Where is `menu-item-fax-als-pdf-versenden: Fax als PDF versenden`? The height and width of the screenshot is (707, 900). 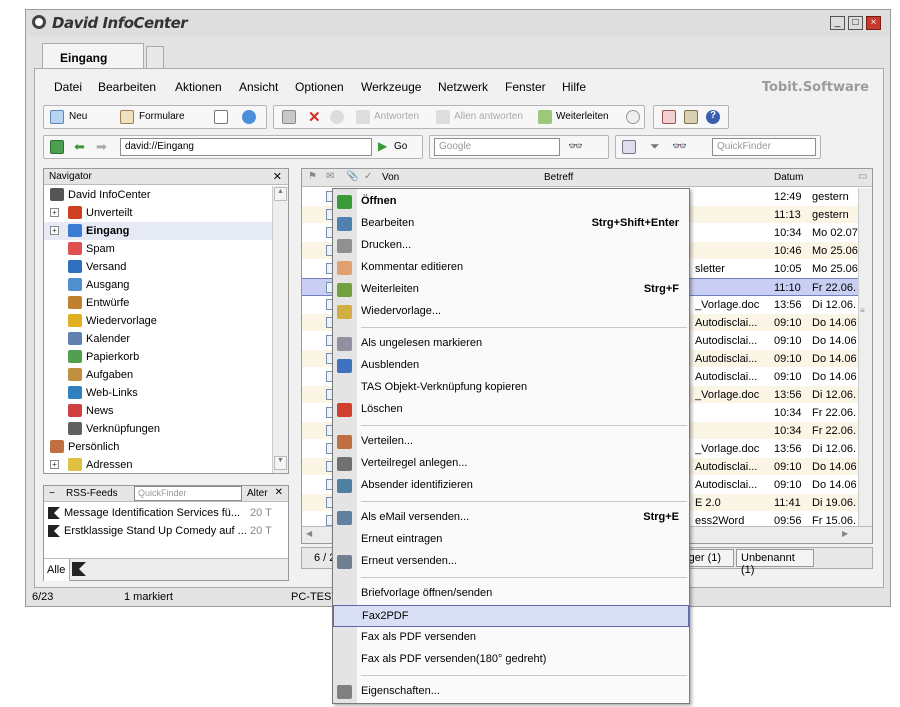
menu-item-fax-als-pdf-versenden: Fax als PDF versenden is located at coordinates (511, 638).